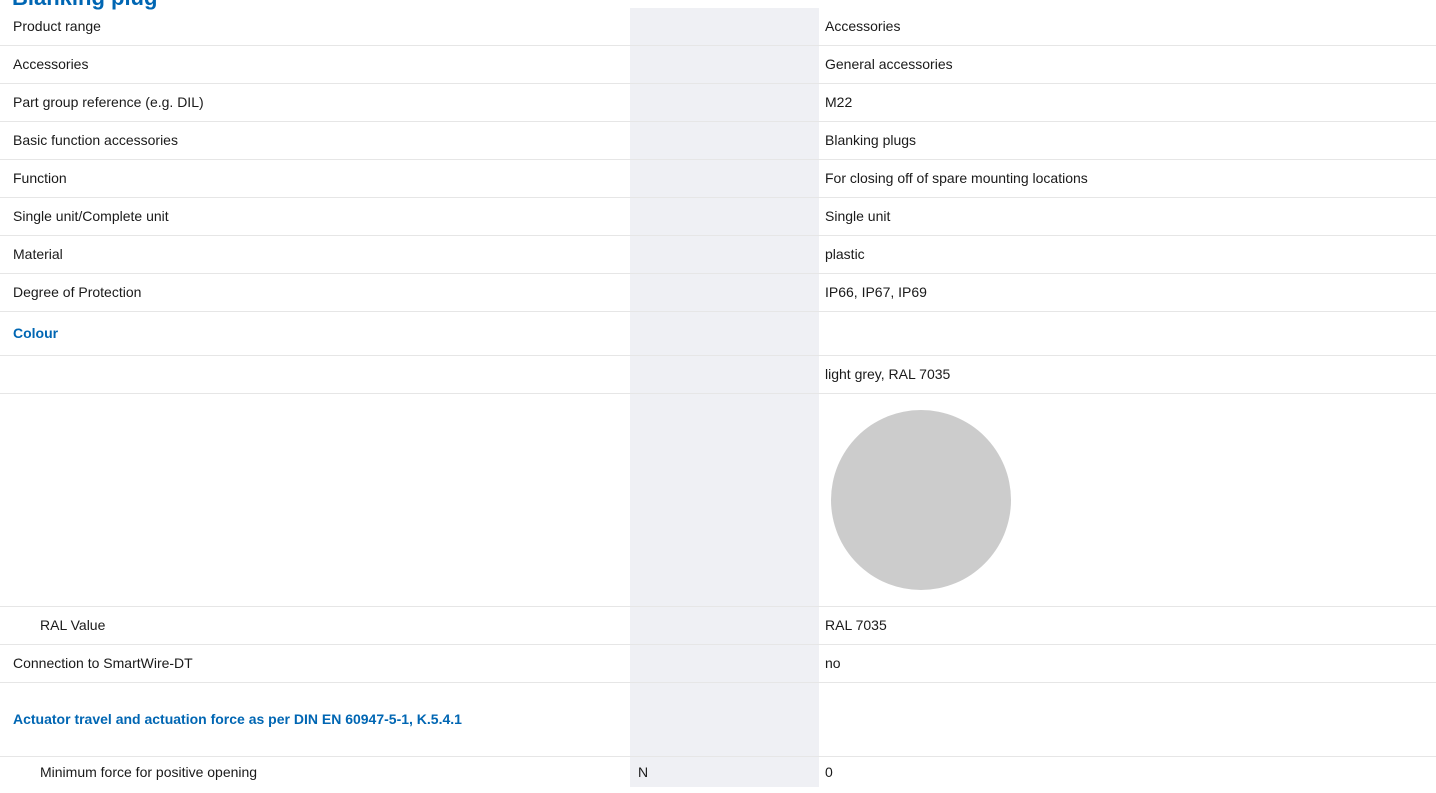  What do you see at coordinates (863, 26) in the screenshot?
I see `row-value: Accessories` at bounding box center [863, 26].